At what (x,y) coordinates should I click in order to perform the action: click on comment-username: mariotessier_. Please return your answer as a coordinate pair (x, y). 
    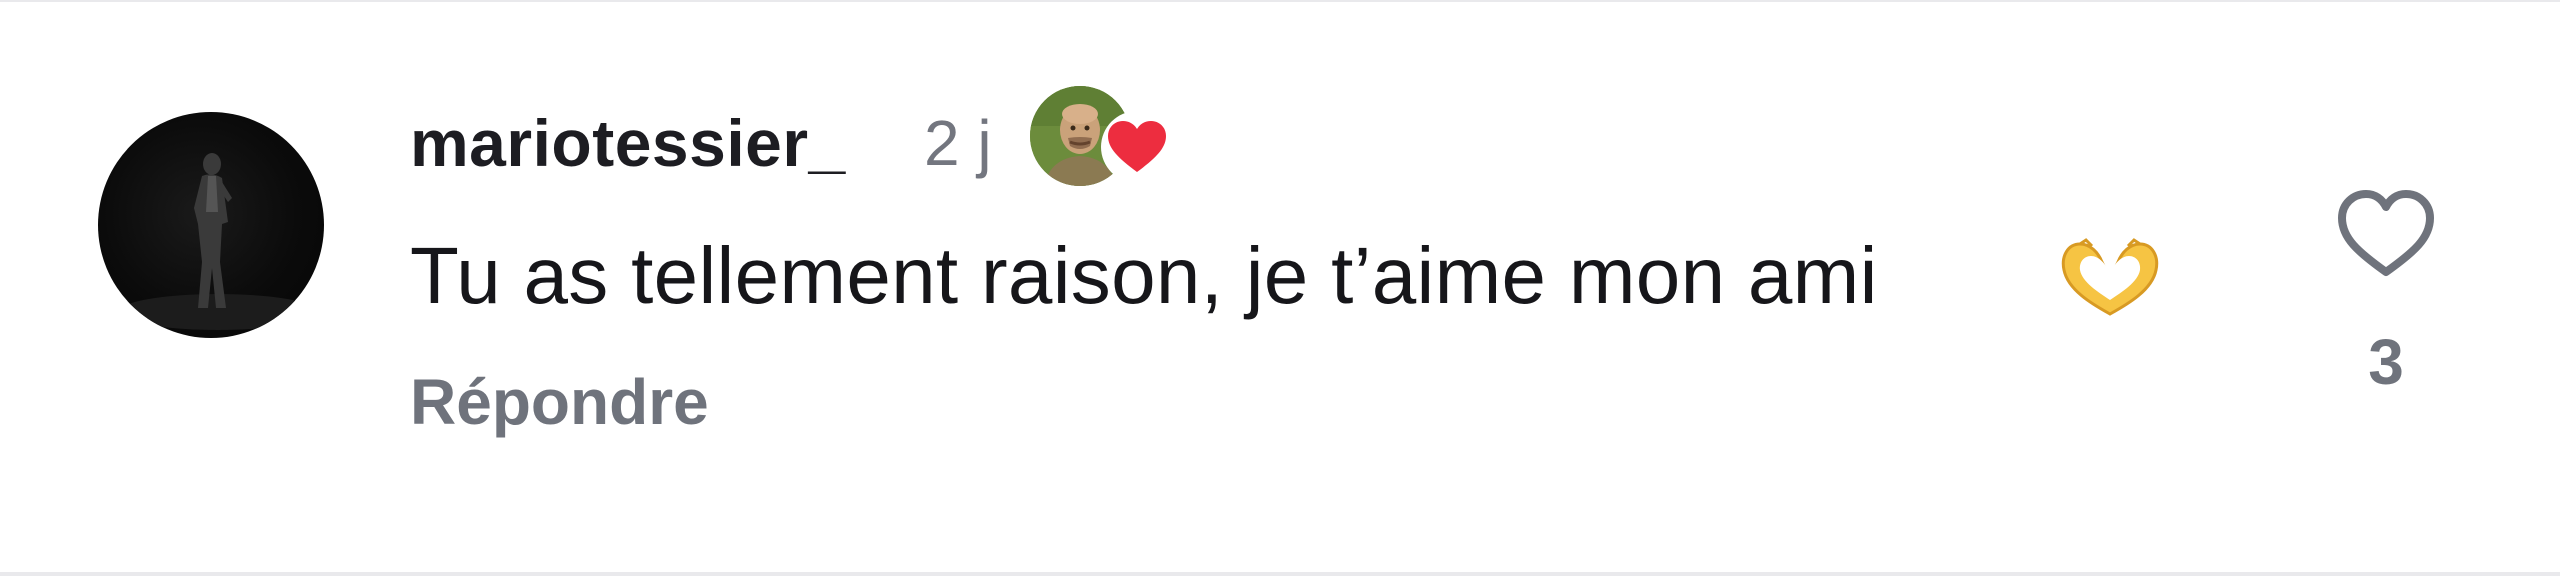
    Looking at the image, I should click on (628, 143).